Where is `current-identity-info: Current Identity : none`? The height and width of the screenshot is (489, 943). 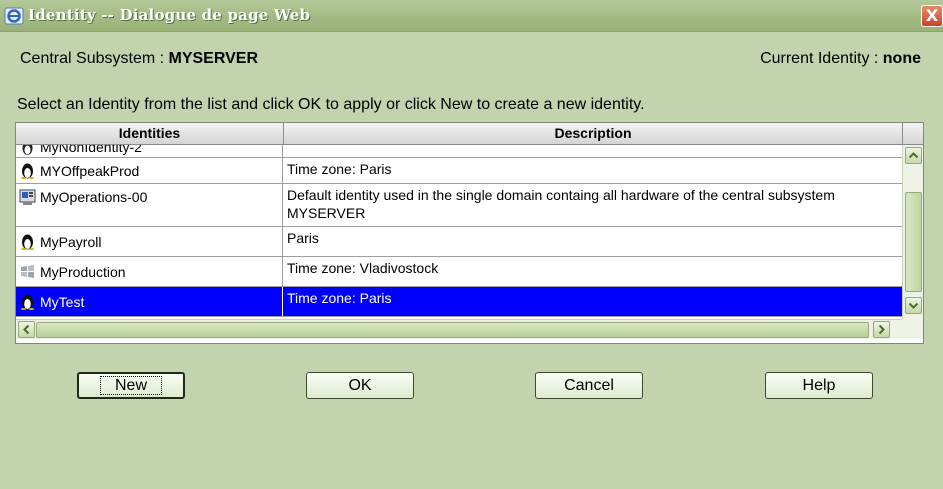
current-identity-info: Current Identity : none is located at coordinates (840, 59).